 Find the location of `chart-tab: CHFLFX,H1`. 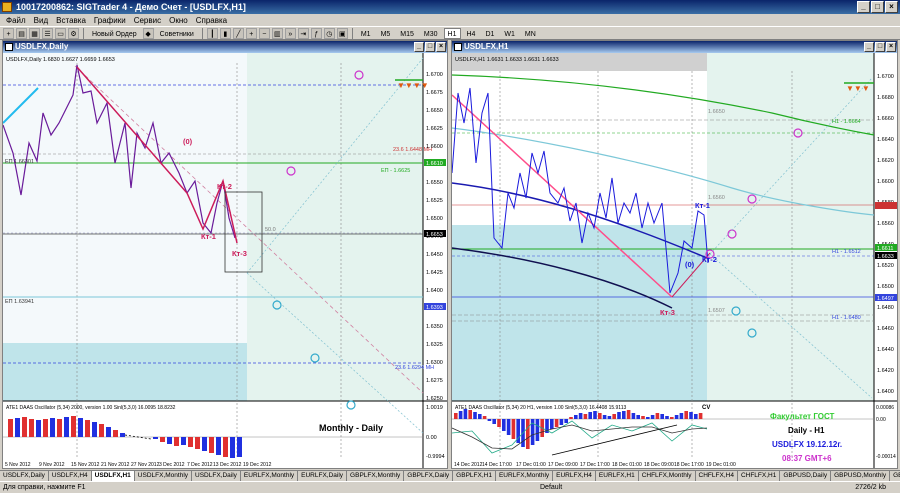

chart-tab: CHFLFX,H1 is located at coordinates (759, 476).